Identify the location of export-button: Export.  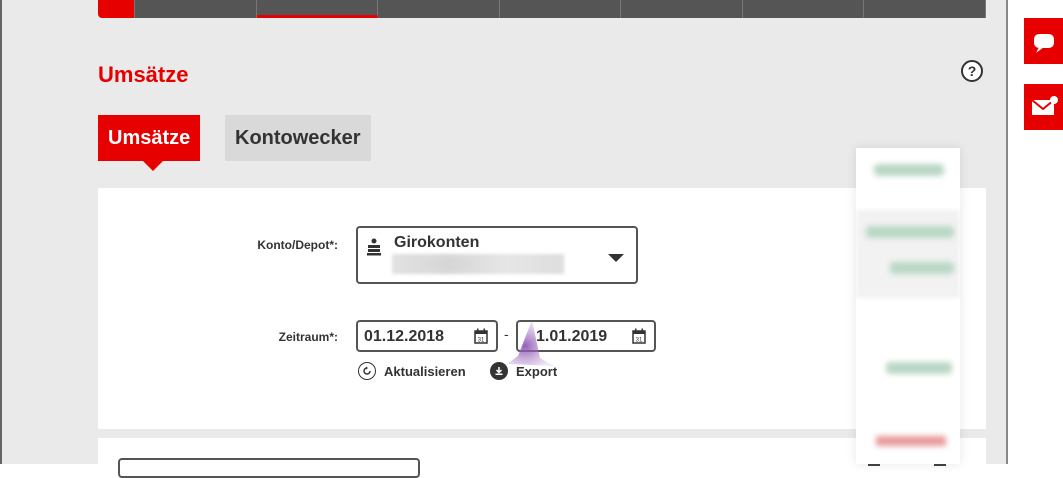
(523, 371).